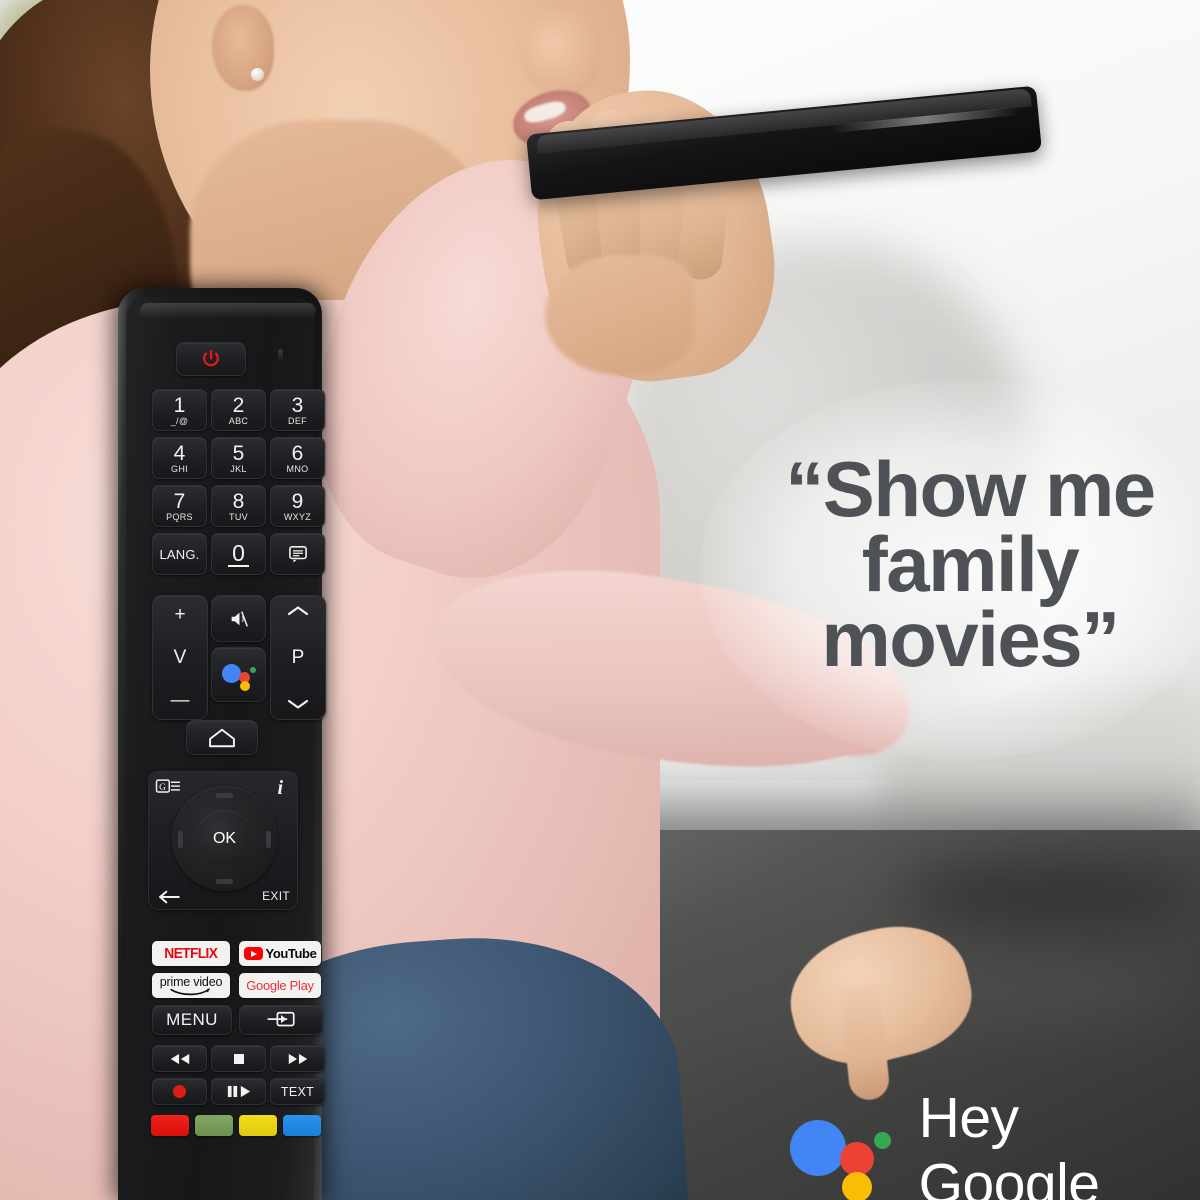  I want to click on dpad-up, so click(224, 795).